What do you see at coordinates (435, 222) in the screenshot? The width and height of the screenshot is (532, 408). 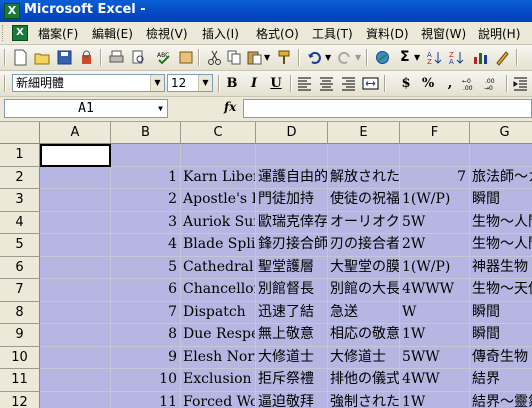 I see `cell-F4: 5W` at bounding box center [435, 222].